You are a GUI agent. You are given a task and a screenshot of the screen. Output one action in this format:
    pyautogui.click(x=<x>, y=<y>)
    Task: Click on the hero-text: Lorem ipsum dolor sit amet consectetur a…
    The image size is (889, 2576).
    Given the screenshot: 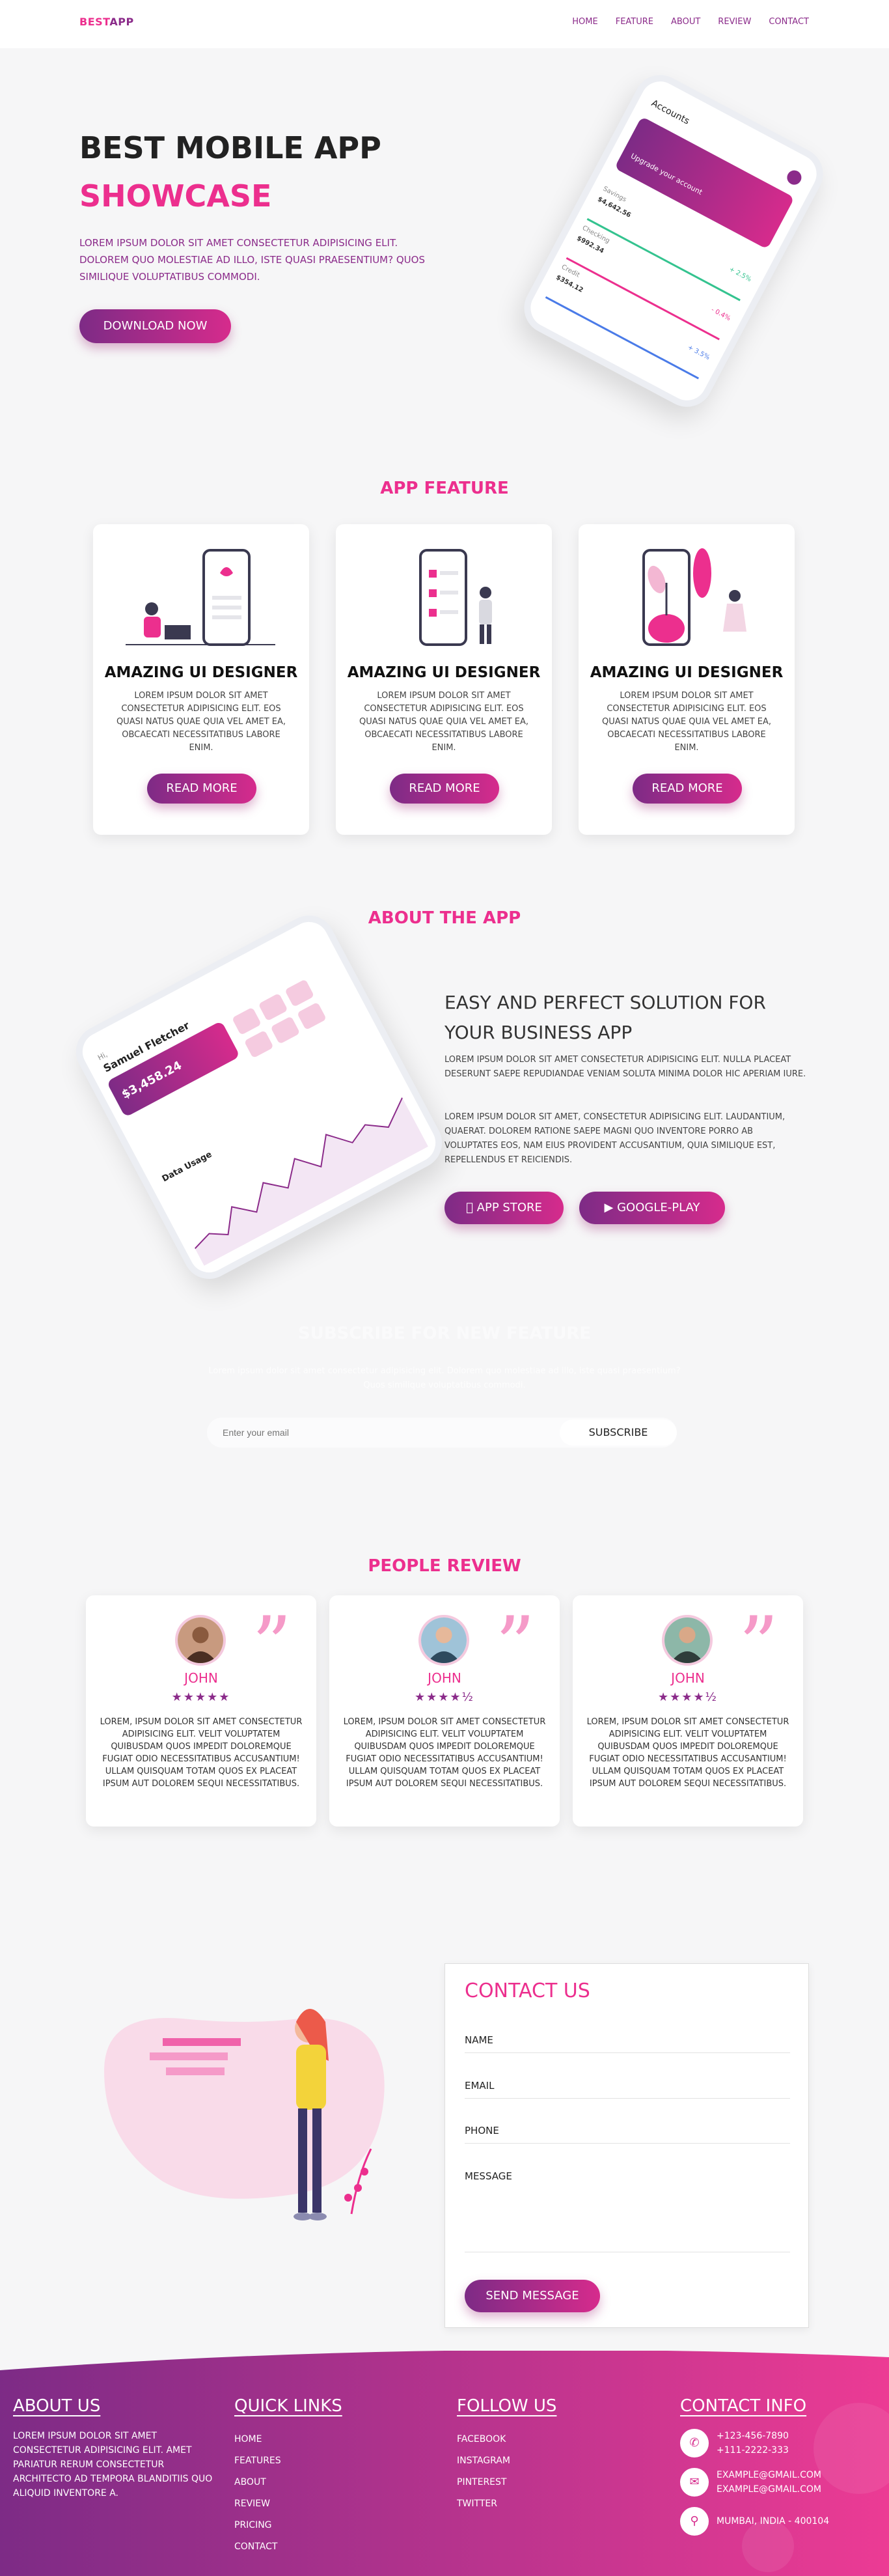 What is the action you would take?
    pyautogui.click(x=252, y=260)
    